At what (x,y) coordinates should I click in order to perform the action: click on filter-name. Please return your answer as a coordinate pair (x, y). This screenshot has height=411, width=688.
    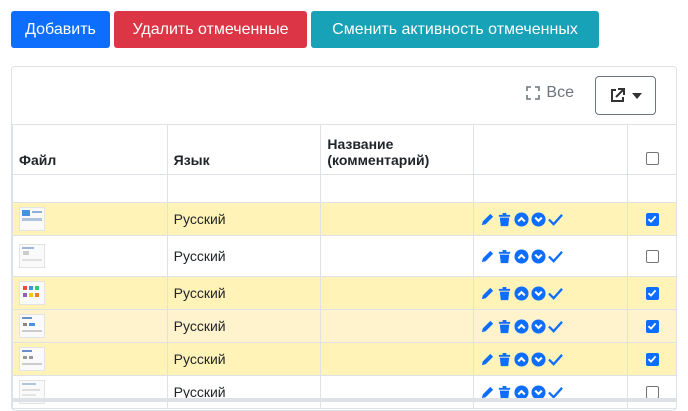
    Looking at the image, I should click on (397, 188).